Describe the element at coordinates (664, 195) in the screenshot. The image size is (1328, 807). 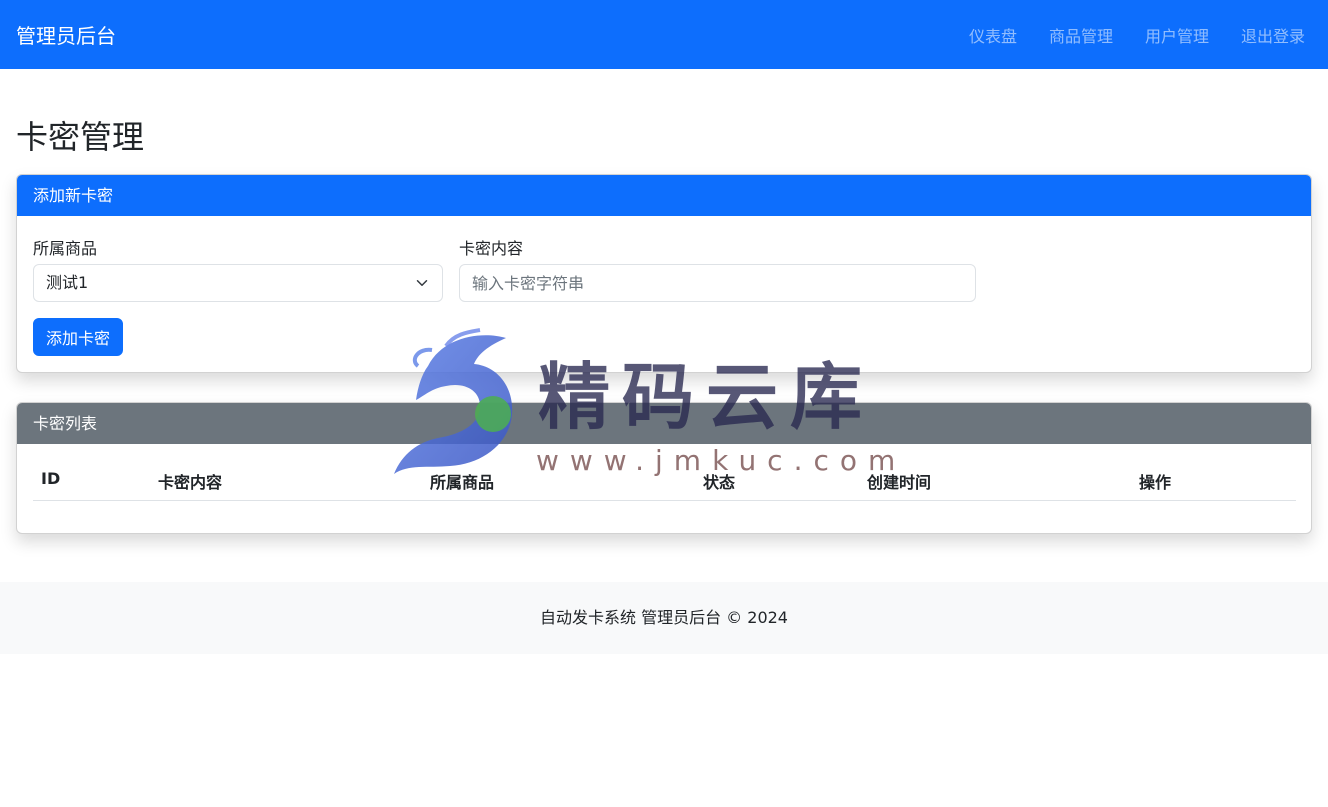
I see `add-card-header: 添加新卡密` at that location.